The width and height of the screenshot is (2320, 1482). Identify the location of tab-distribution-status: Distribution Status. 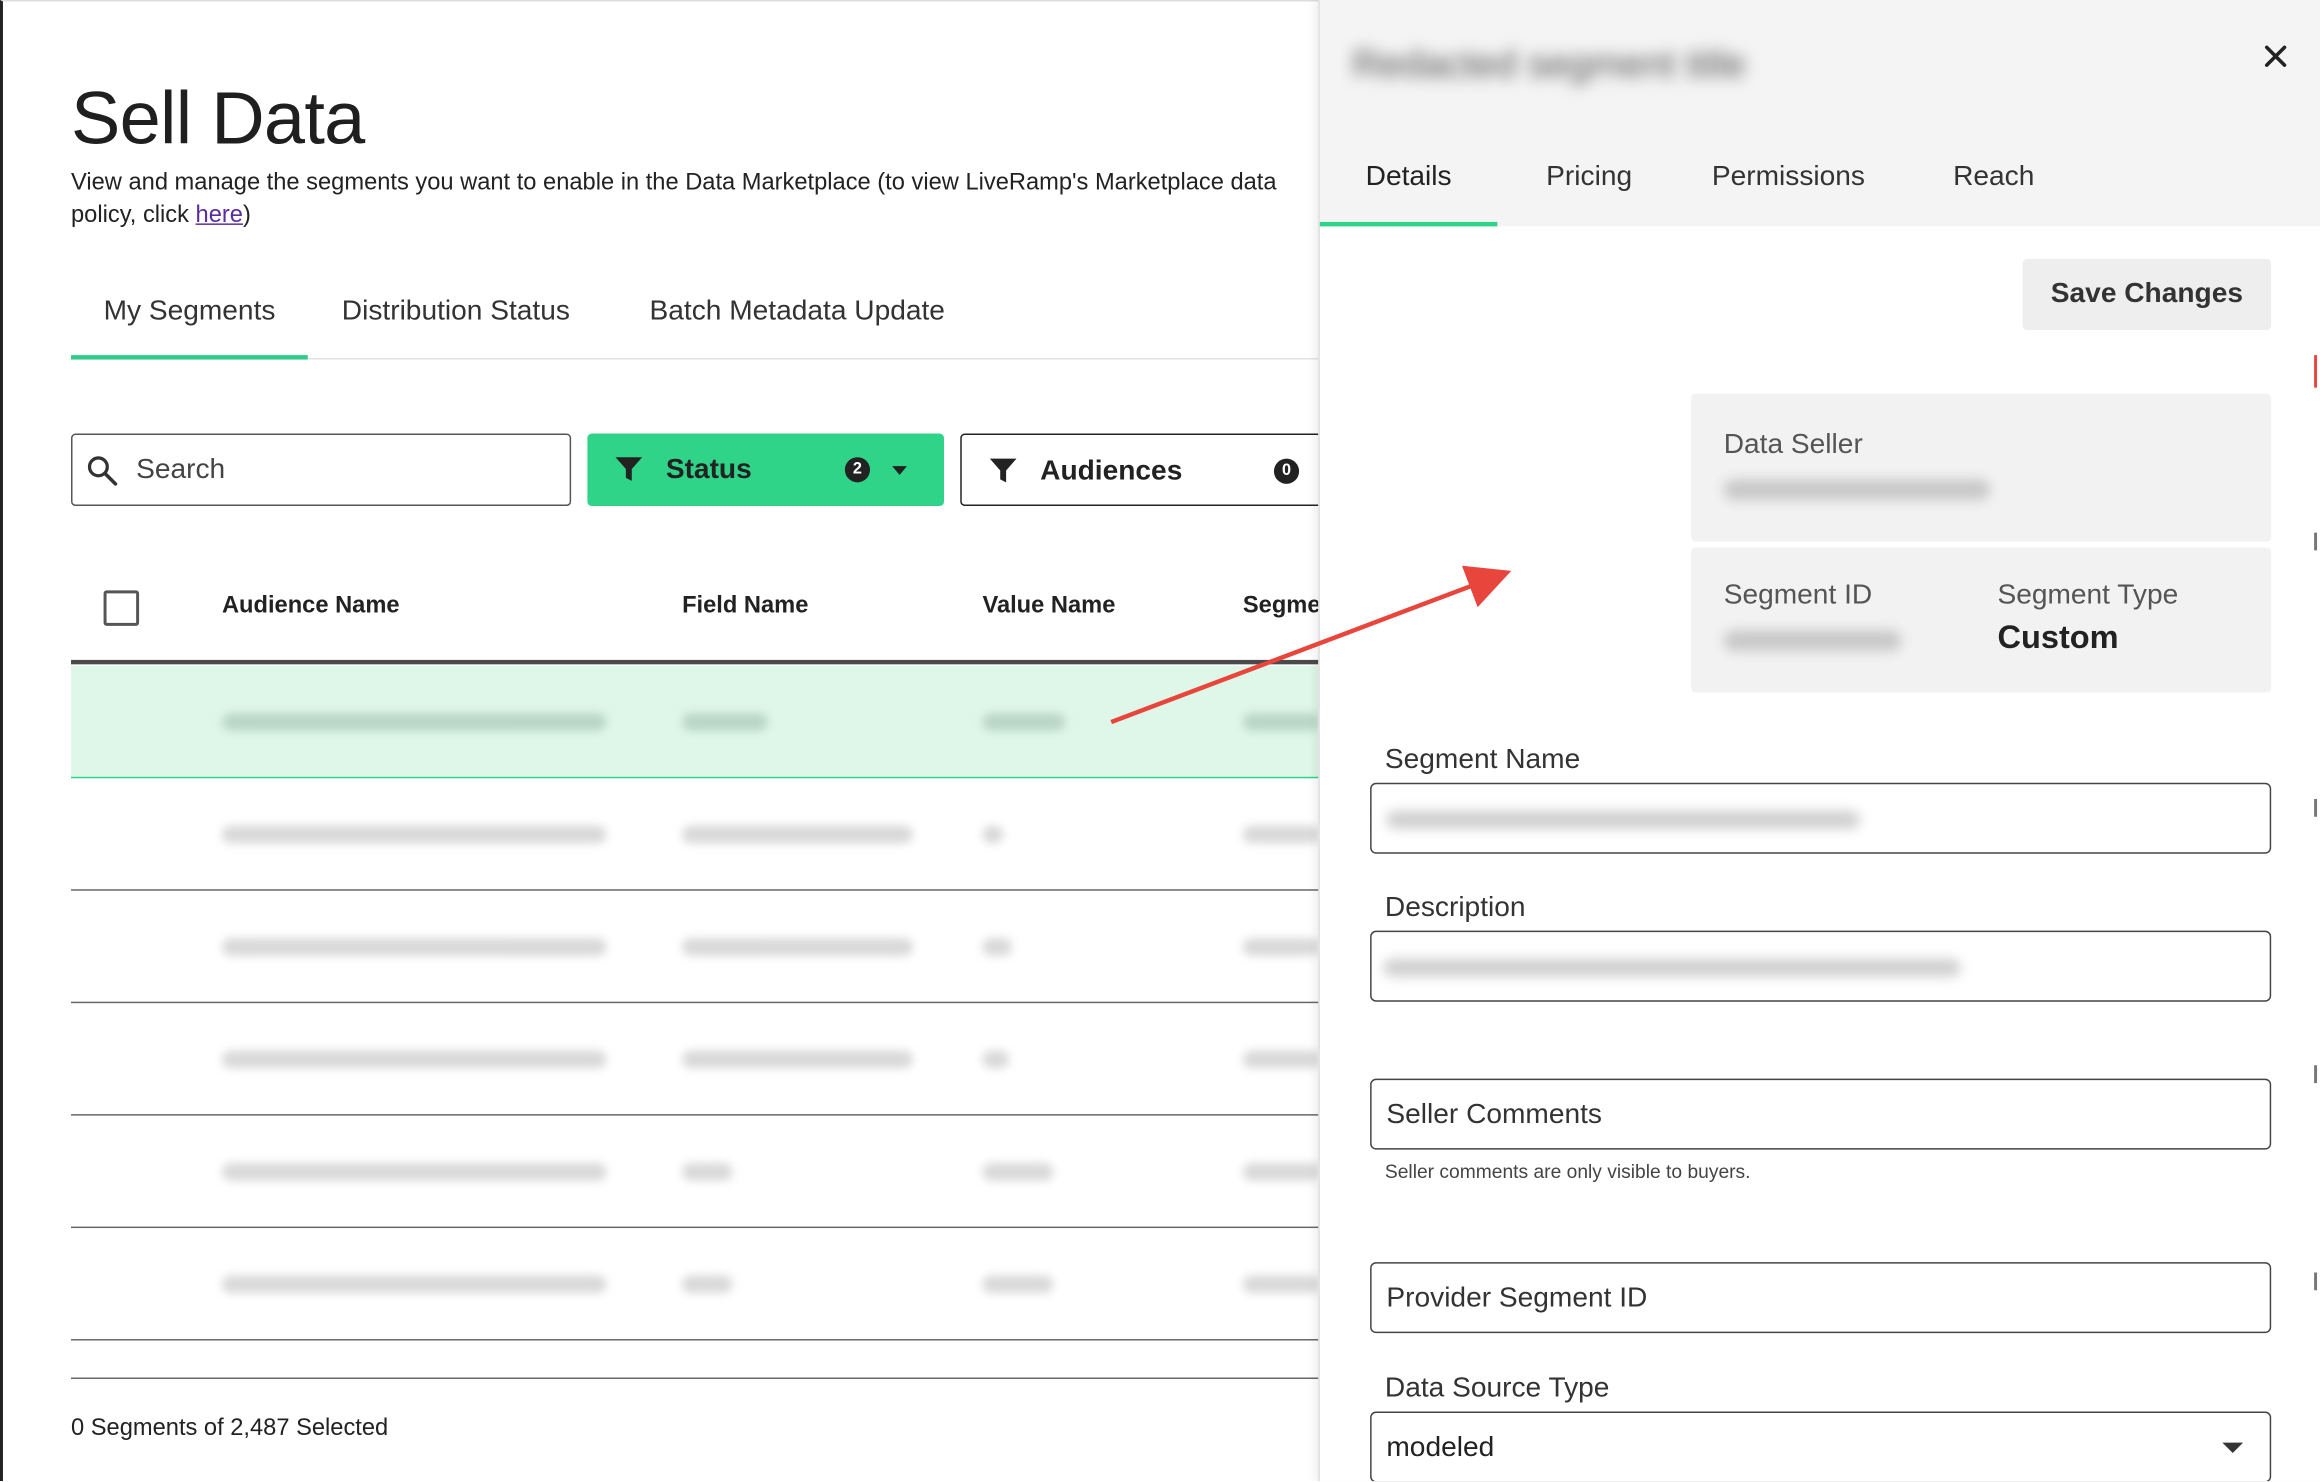
(455, 321).